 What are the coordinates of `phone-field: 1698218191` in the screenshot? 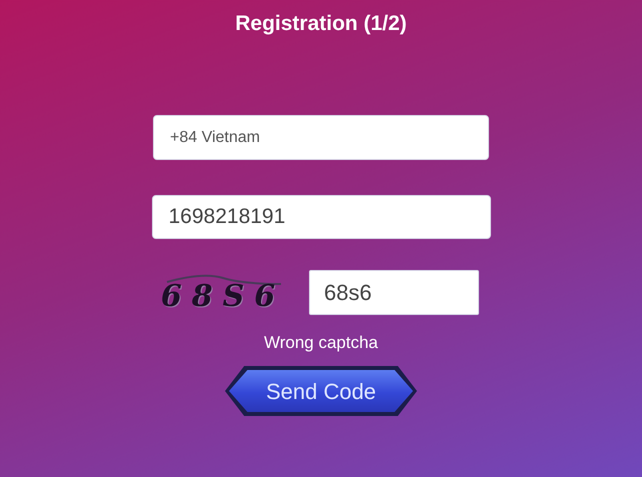 It's located at (321, 217).